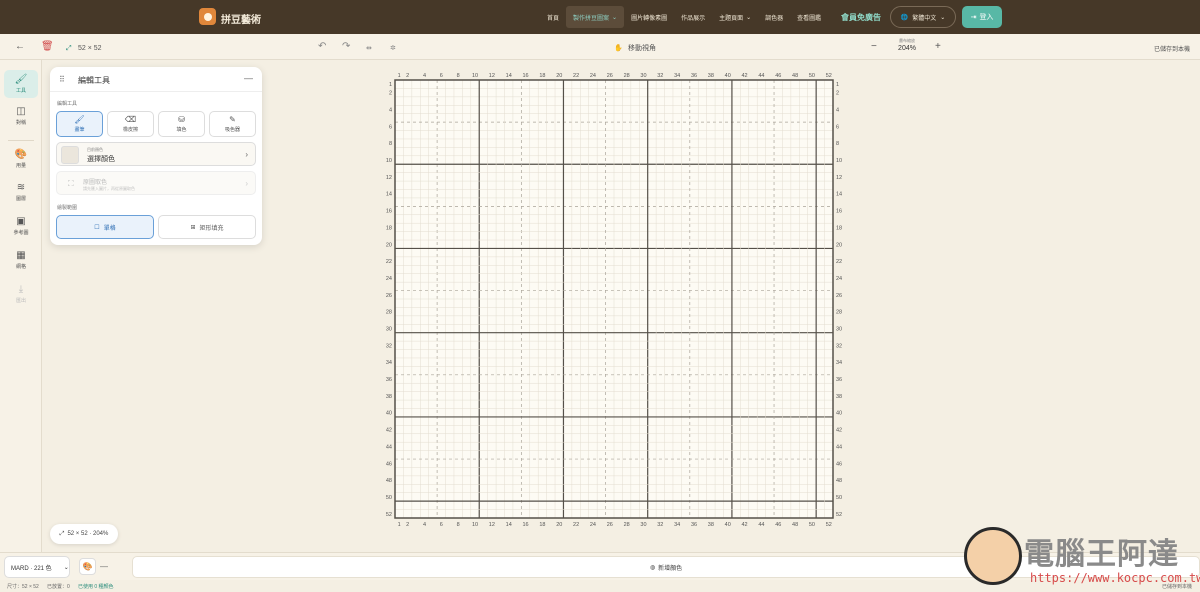 The width and height of the screenshot is (1200, 592). I want to click on grid-square-icon: ⊞, so click(193, 227).